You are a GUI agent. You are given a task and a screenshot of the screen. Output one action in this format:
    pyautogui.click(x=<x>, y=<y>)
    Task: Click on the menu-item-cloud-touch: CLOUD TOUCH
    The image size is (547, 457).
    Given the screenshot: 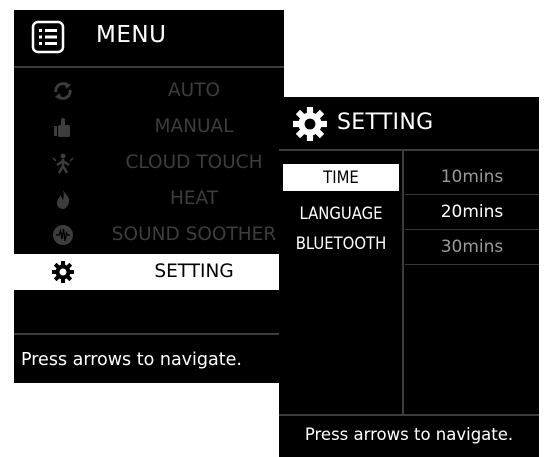 What is the action you would take?
    pyautogui.click(x=149, y=163)
    